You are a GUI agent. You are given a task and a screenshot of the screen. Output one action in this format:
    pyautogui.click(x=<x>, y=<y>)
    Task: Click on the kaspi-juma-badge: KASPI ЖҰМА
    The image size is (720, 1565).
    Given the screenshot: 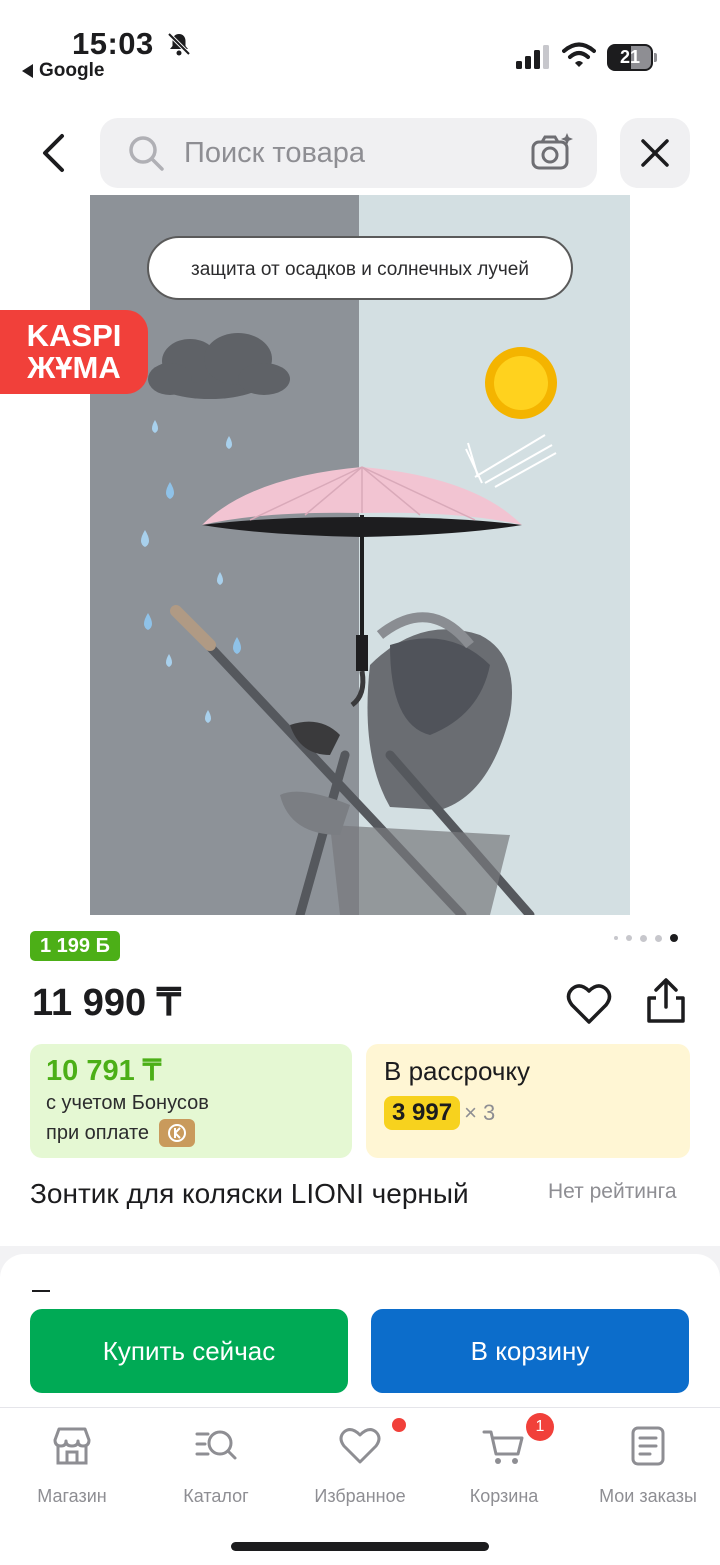 What is the action you would take?
    pyautogui.click(x=74, y=352)
    